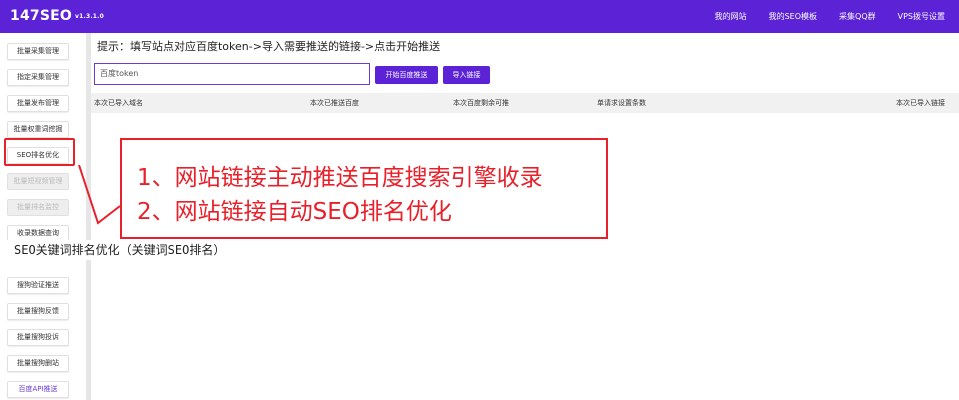  I want to click on callout-line-1: 1、网站链接主动推送百度搜索引擎收录, so click(340, 178).